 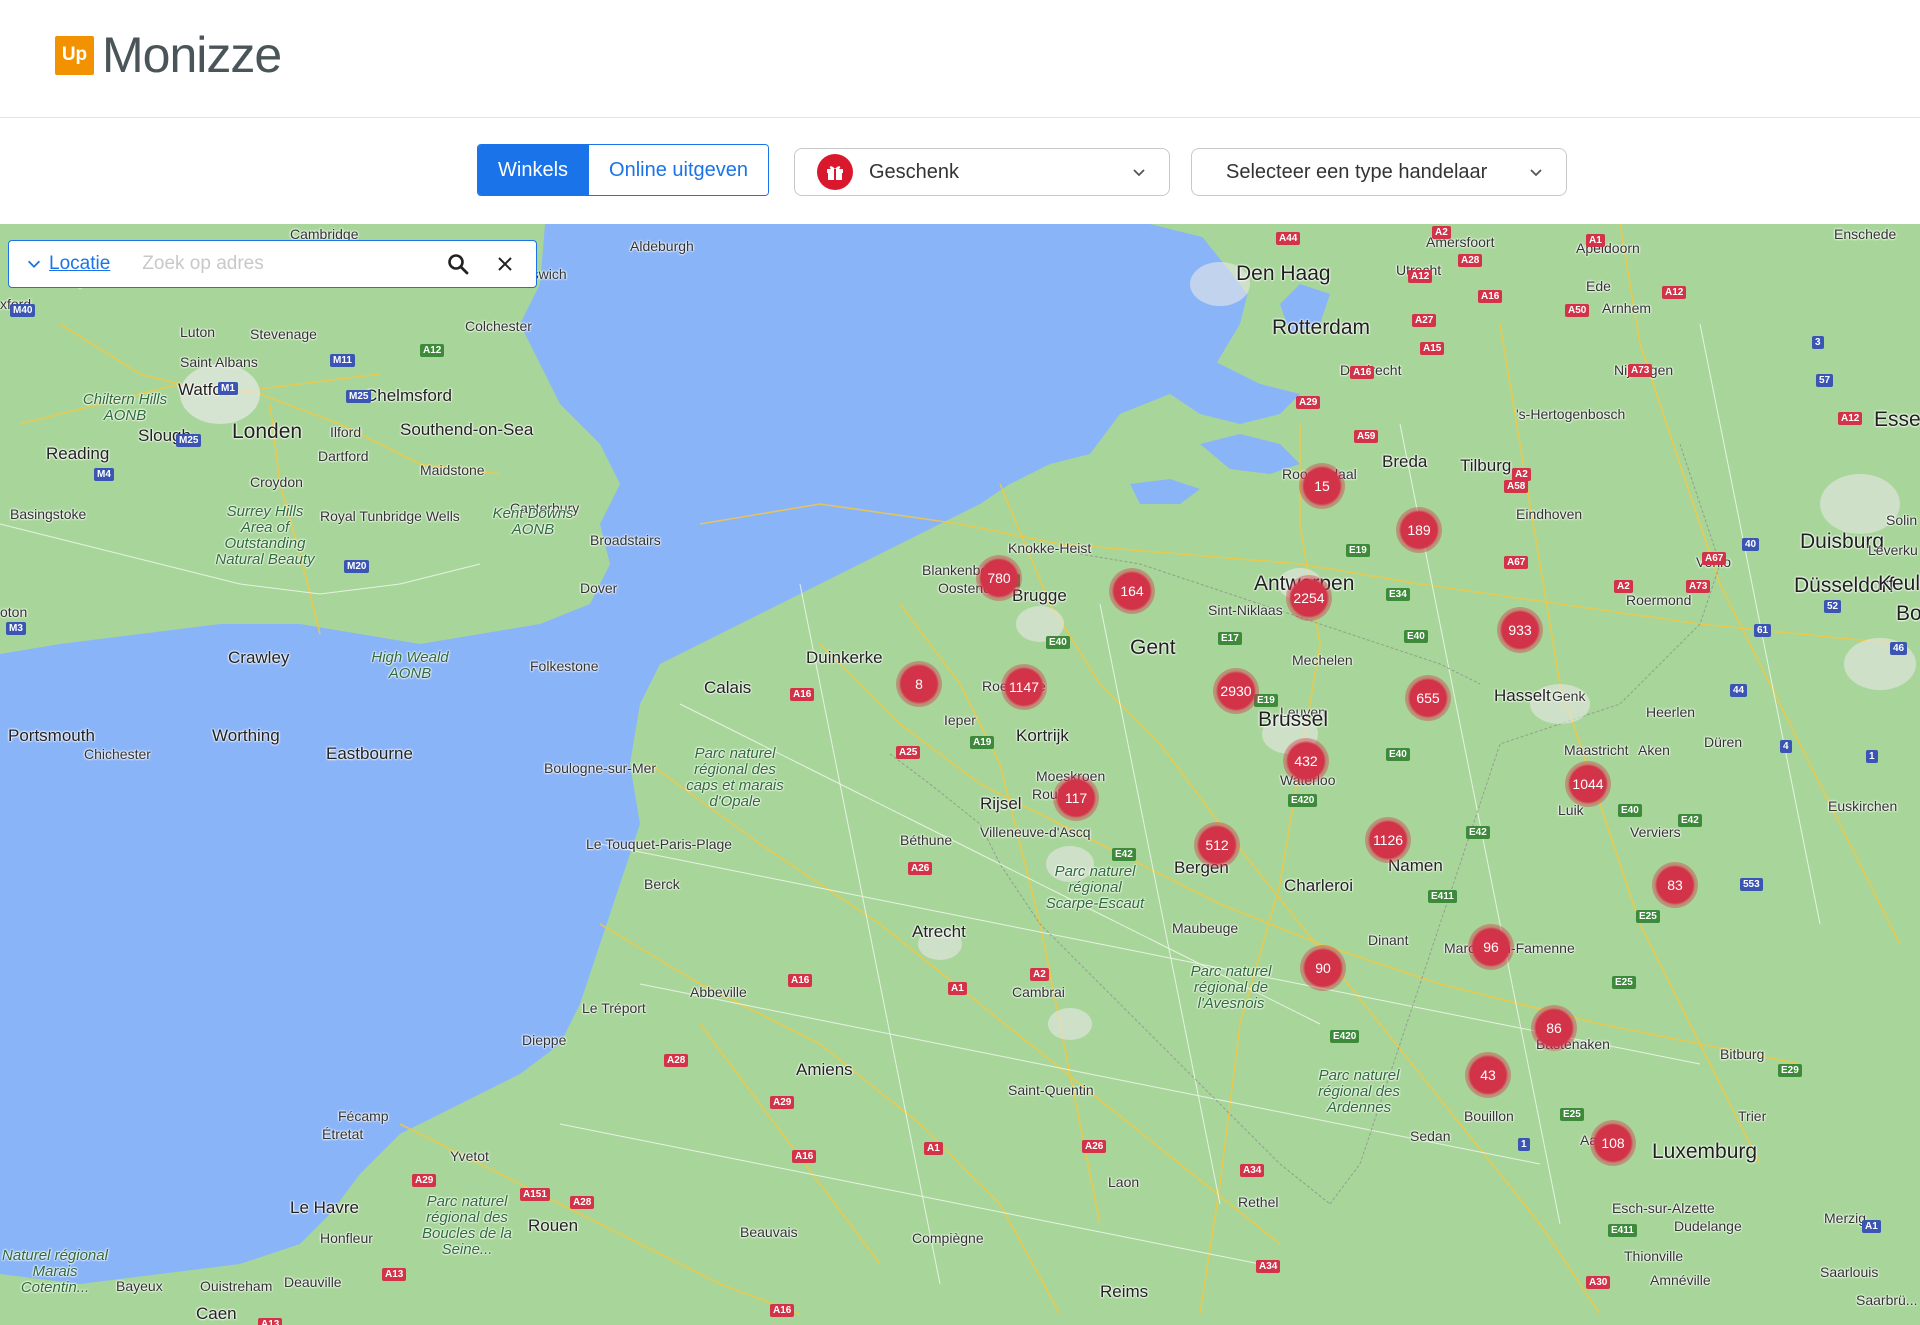 I want to click on place-label: Atrecht, so click(x=939, y=931).